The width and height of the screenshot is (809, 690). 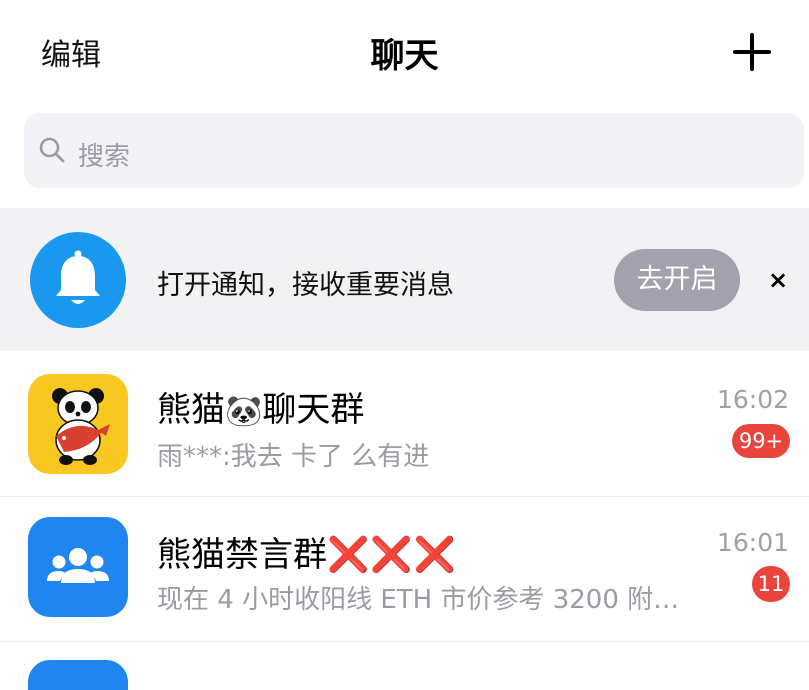 I want to click on panda-emoji: 🐼, so click(x=244, y=411).